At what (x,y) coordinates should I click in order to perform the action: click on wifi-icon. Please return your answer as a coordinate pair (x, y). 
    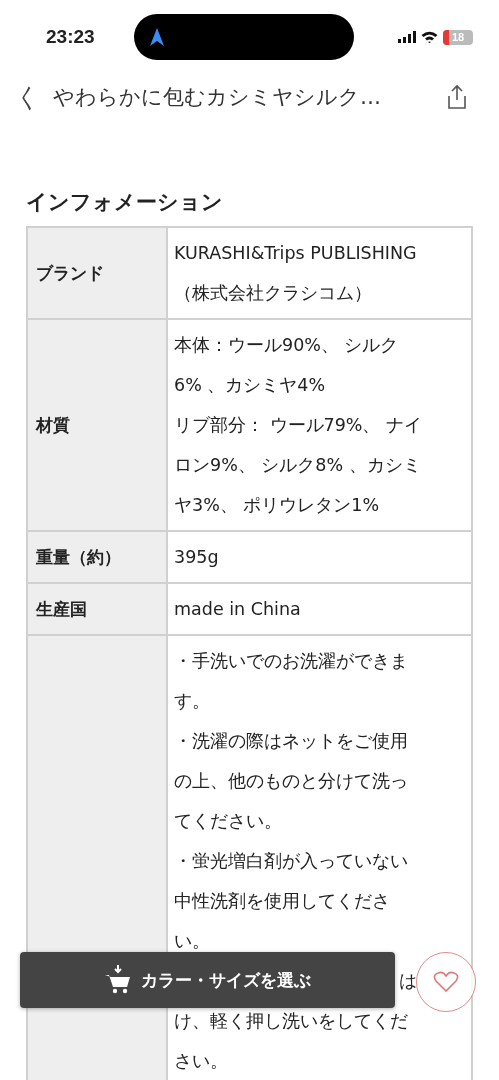
    Looking at the image, I should click on (429, 37).